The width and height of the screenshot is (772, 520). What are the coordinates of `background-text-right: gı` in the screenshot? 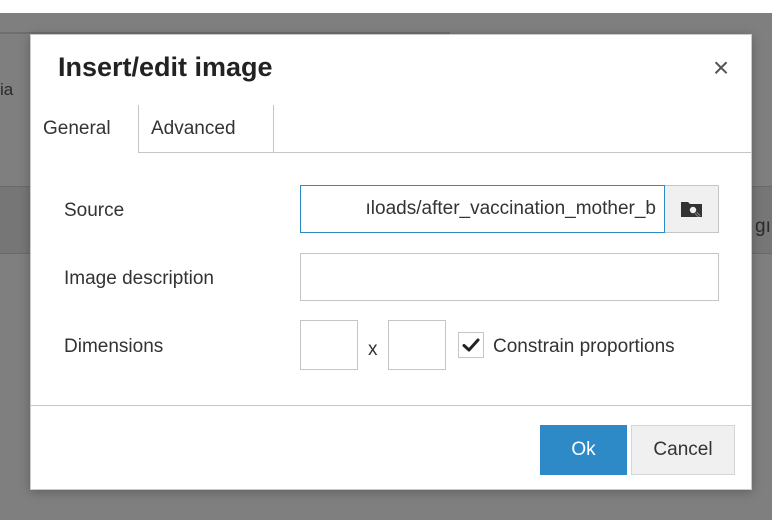 It's located at (763, 226).